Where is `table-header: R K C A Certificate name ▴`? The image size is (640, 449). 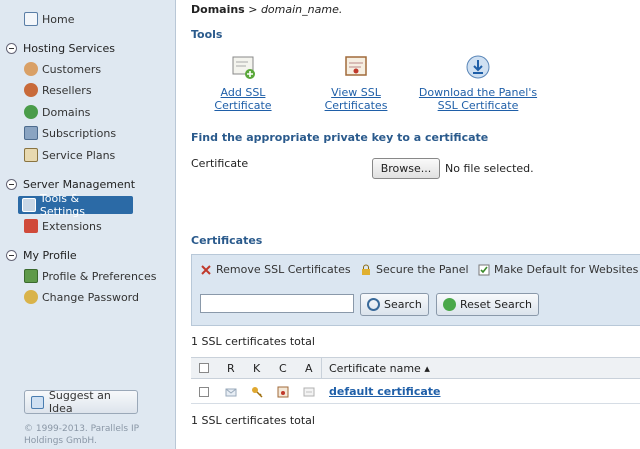 table-header: R K C A Certificate name ▴ is located at coordinates (415, 368).